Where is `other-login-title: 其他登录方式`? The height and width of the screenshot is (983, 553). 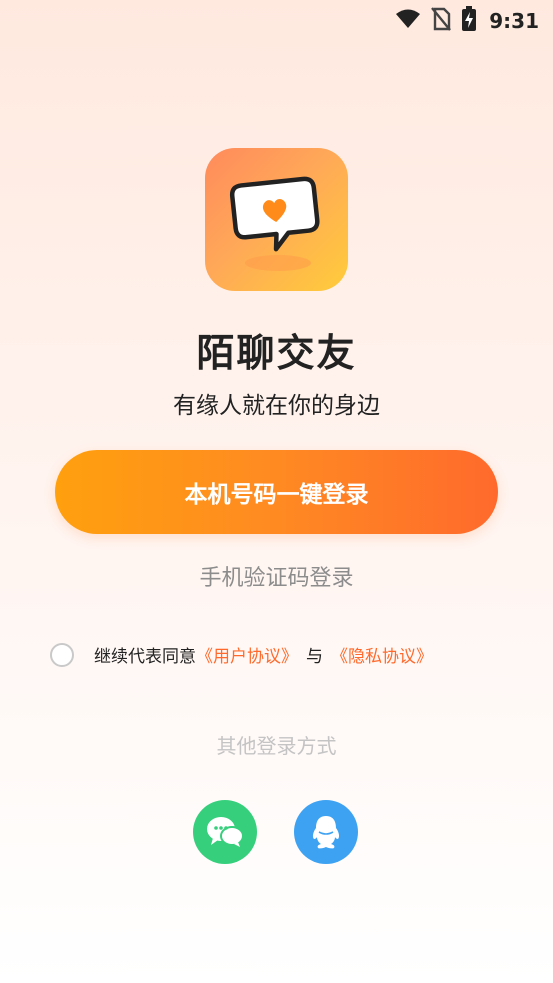
other-login-title: 其他登录方式 is located at coordinates (276, 746).